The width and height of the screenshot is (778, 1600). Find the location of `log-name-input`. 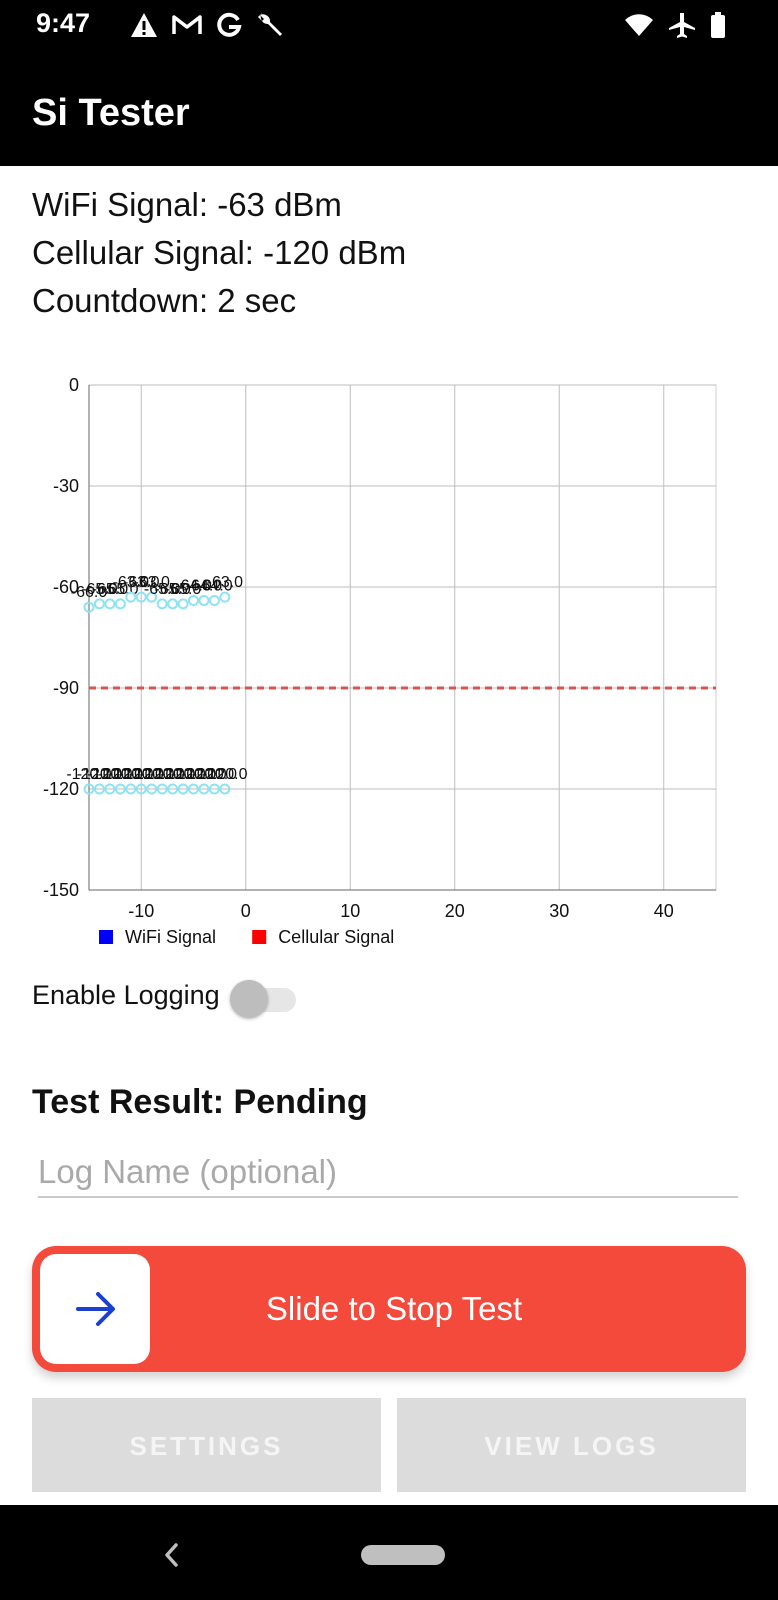

log-name-input is located at coordinates (388, 1173).